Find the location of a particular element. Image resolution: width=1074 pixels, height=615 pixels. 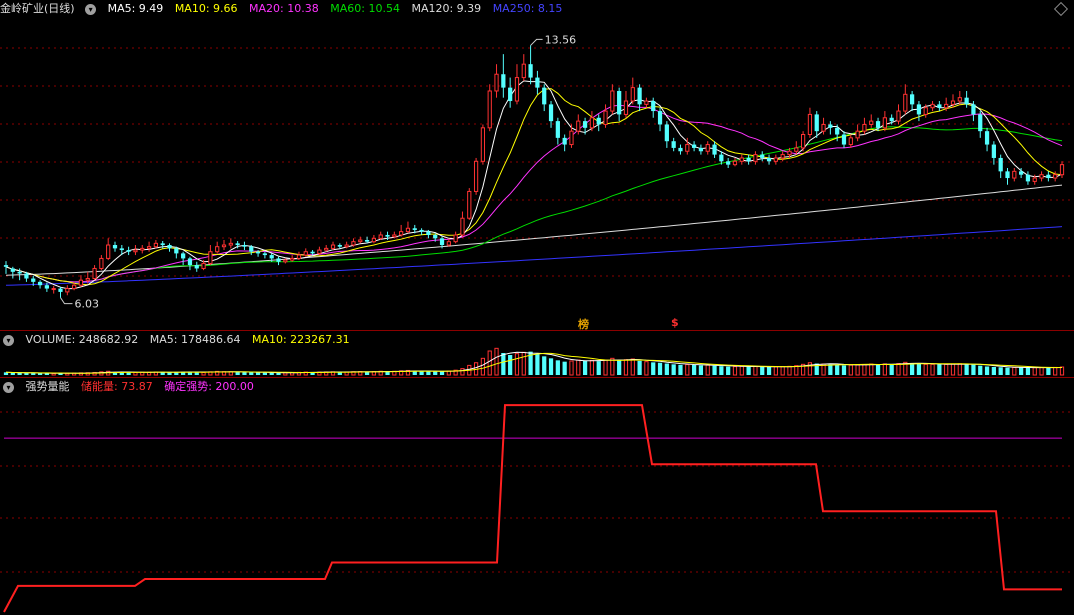

settings-icon: ▾ is located at coordinates (91, 9).